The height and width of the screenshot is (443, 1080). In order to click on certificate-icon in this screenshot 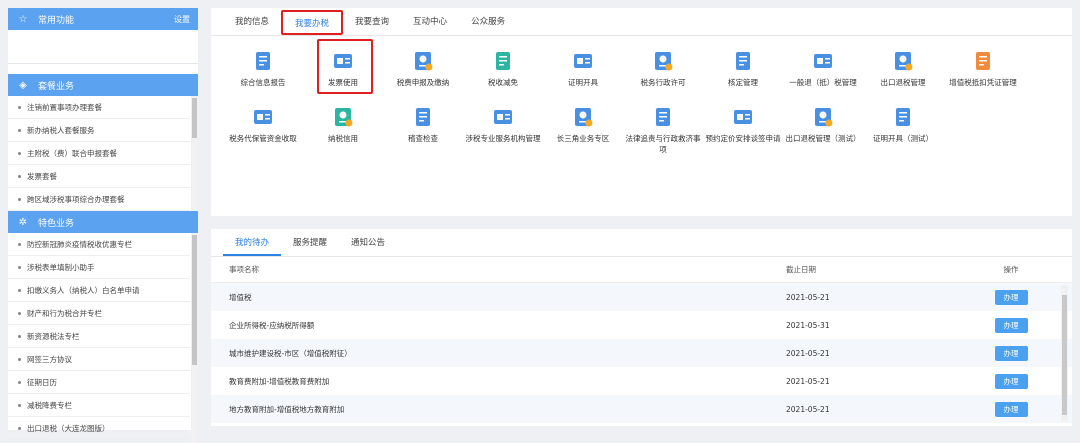, I will do `click(583, 61)`.